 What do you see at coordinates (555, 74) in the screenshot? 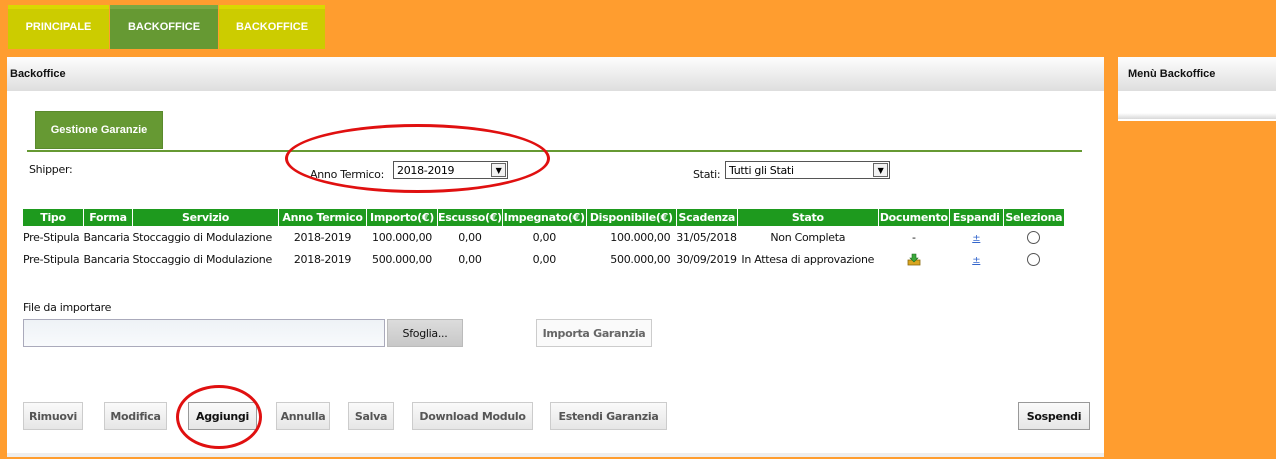
I see `main-panel-header: Backoffice` at bounding box center [555, 74].